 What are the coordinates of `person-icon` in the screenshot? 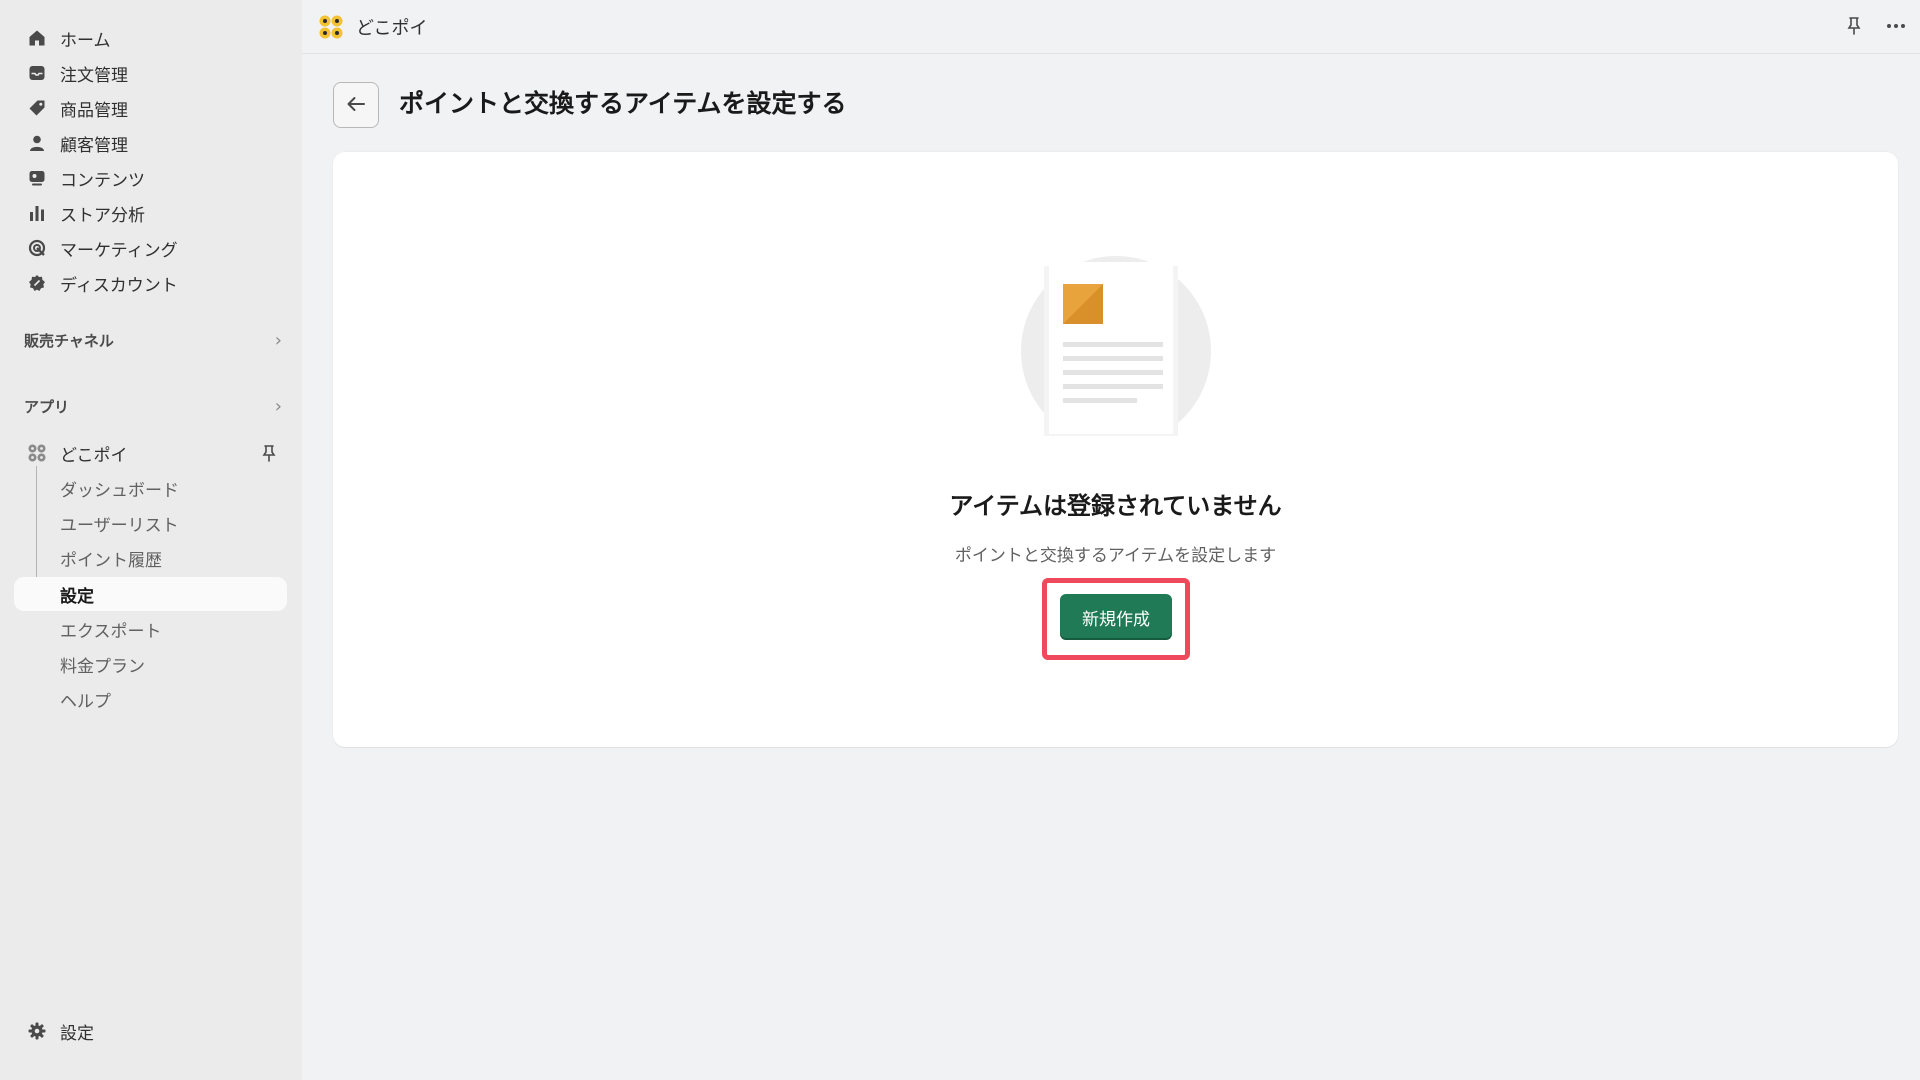 It's located at (37, 143).